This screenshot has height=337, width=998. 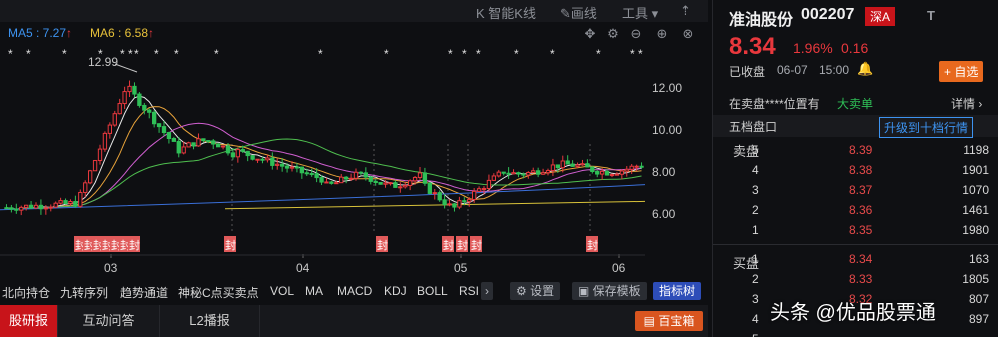 What do you see at coordinates (535, 291) in the screenshot?
I see `indicator-settings-button: ⚙ 设置` at bounding box center [535, 291].